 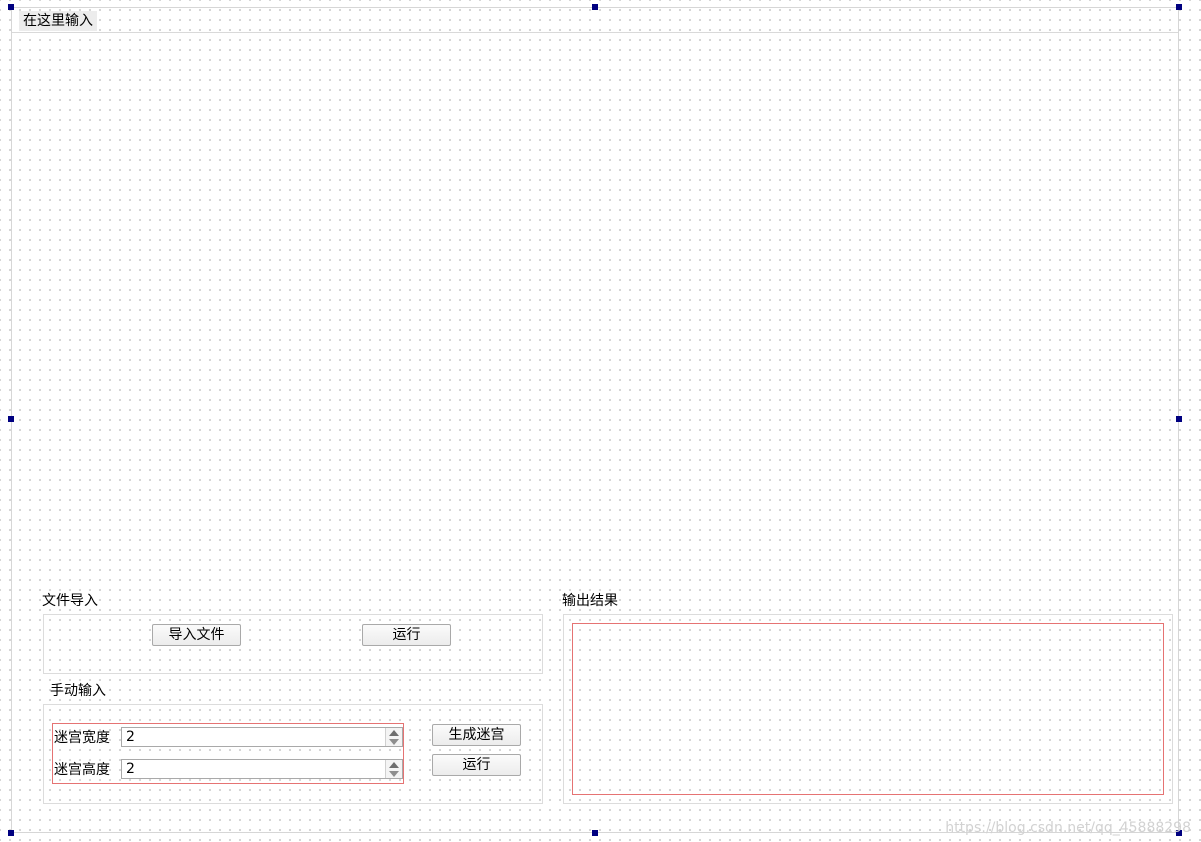 What do you see at coordinates (130, 769) in the screenshot?
I see `maze-height-value: 2` at bounding box center [130, 769].